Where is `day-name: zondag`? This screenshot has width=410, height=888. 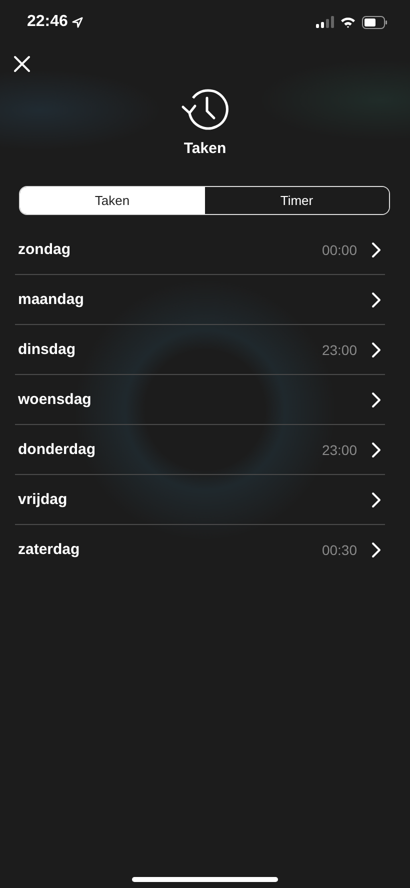 day-name: zondag is located at coordinates (45, 249).